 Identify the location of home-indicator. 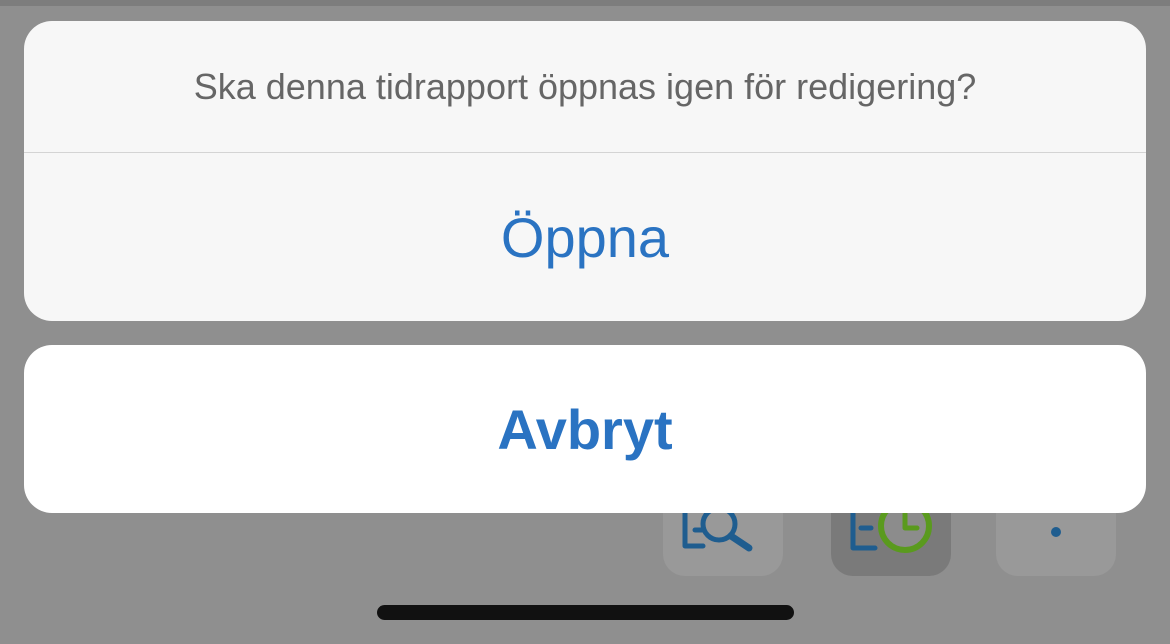
(585, 612).